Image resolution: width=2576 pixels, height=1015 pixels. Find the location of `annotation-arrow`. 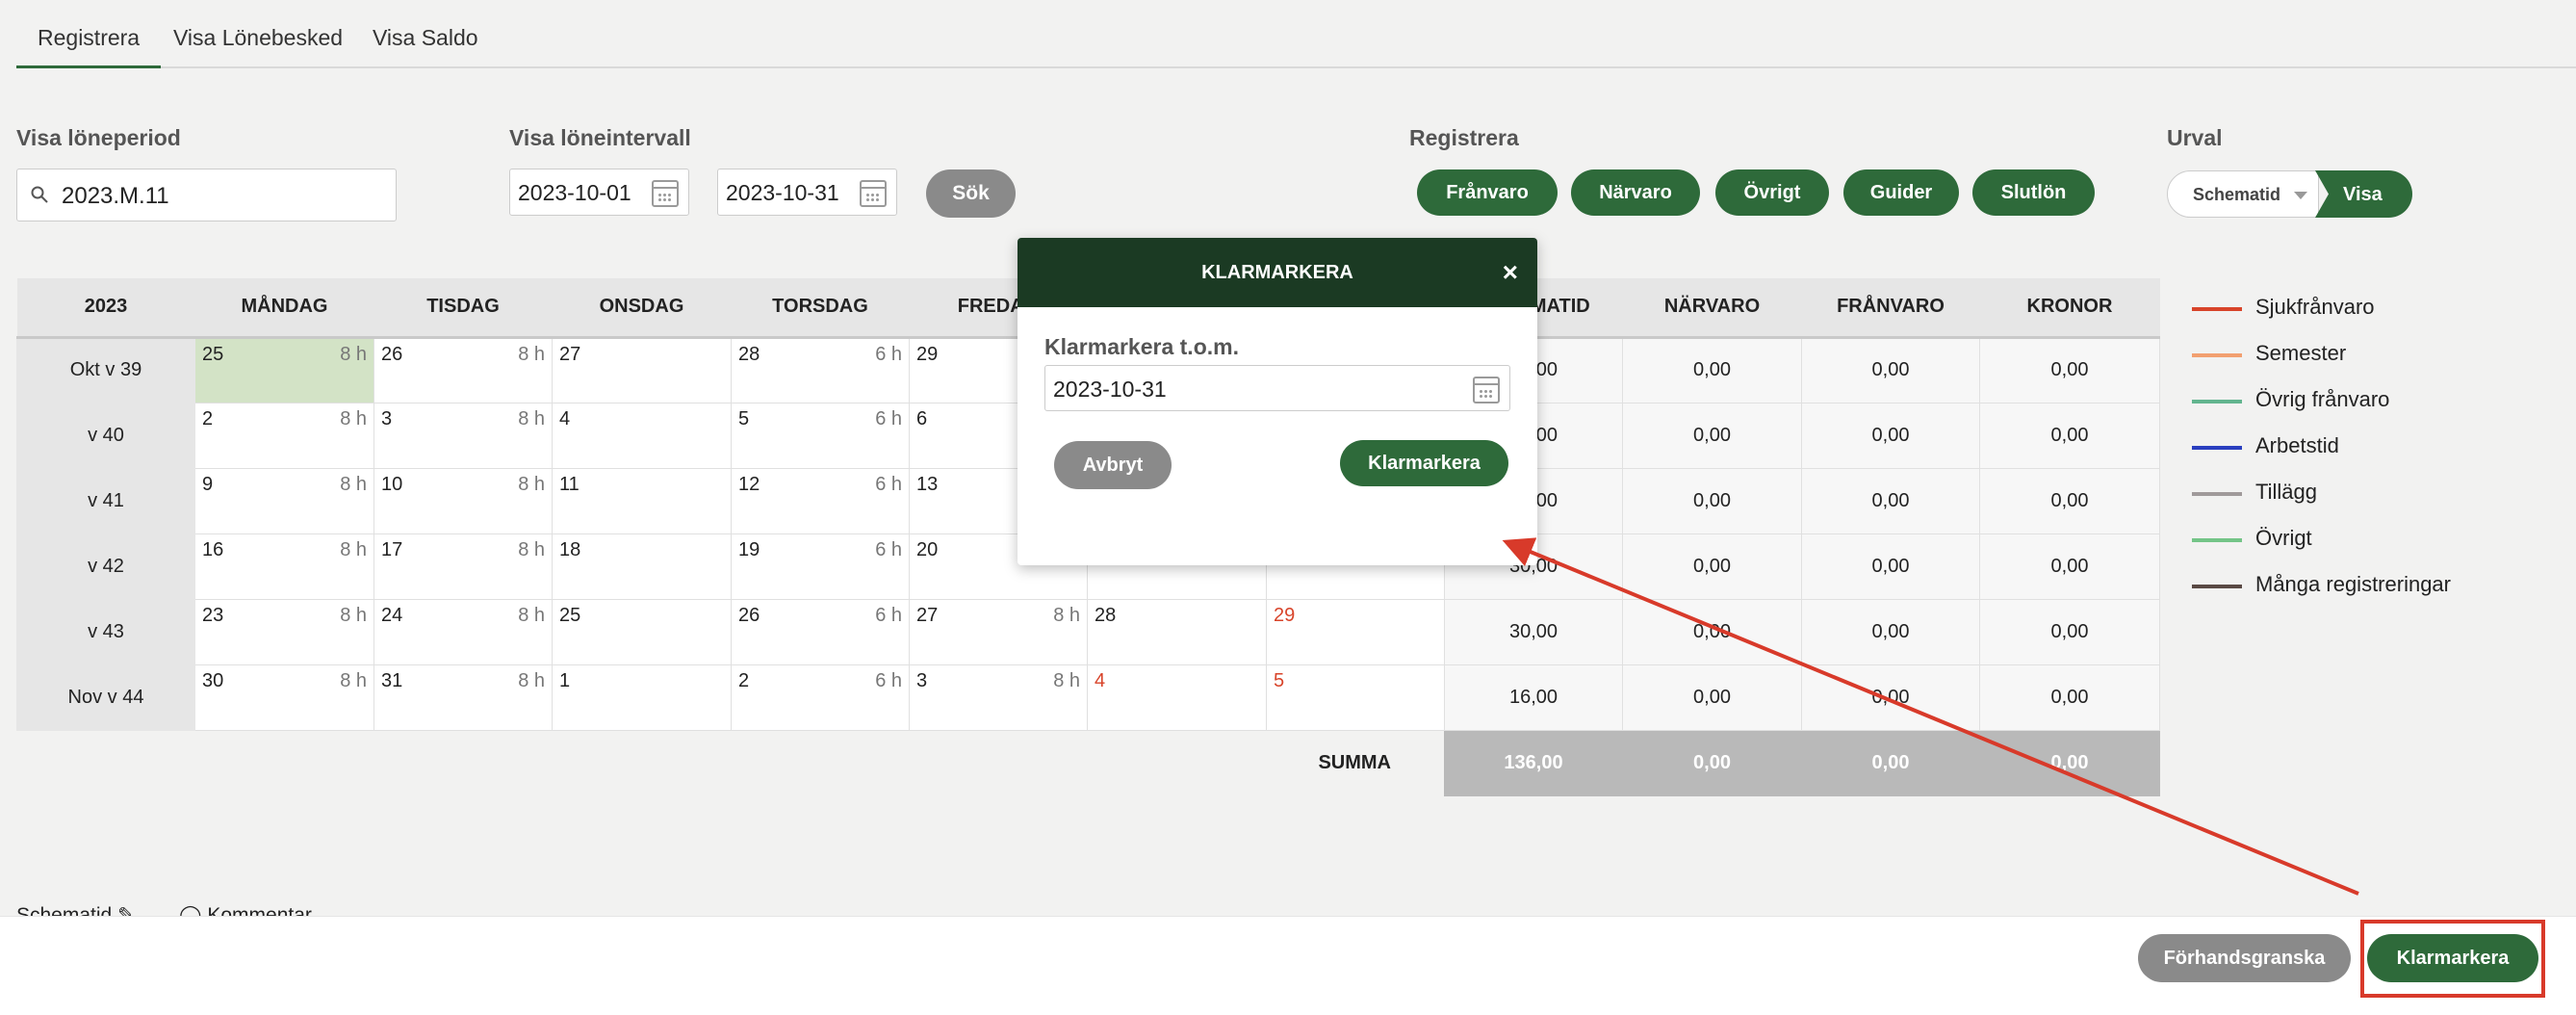

annotation-arrow is located at coordinates (1931, 717).